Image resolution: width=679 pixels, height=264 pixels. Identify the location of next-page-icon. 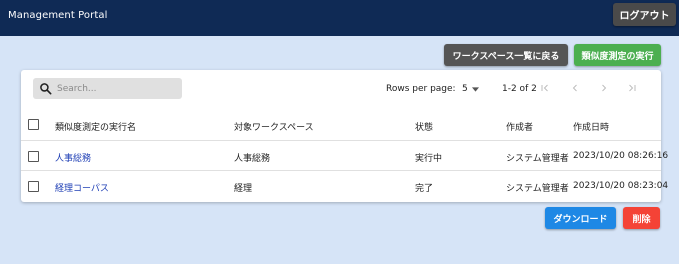
(604, 88).